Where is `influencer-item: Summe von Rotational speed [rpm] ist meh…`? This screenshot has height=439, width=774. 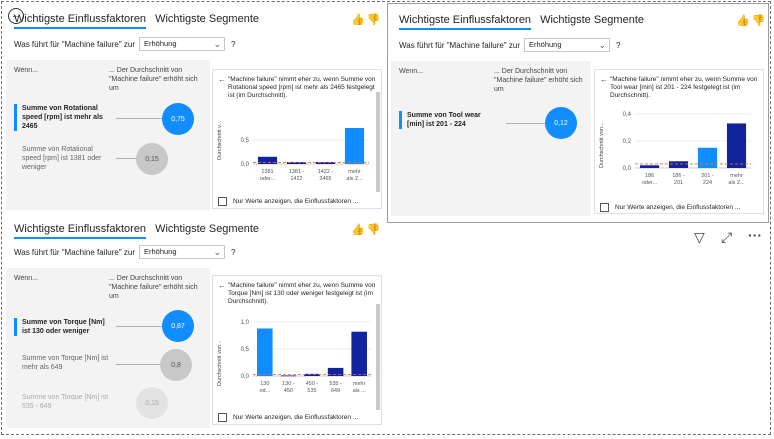 influencer-item: Summe von Rotational speed [rpm] ist meh… is located at coordinates (63, 117).